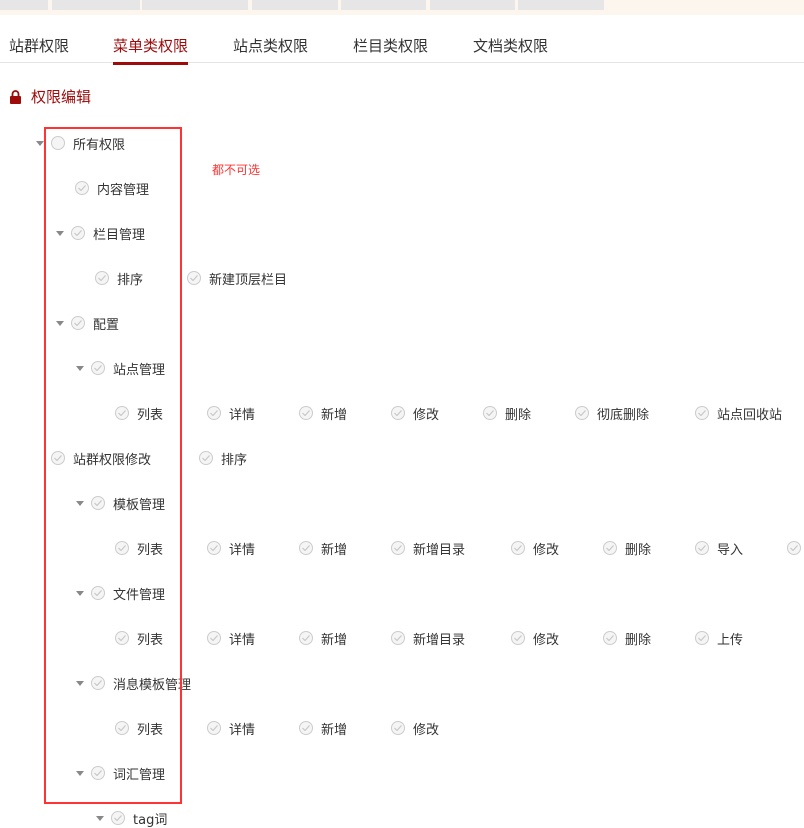 The width and height of the screenshot is (804, 828). Describe the element at coordinates (39, 45) in the screenshot. I see `tab-site-group: 站群权限` at that location.